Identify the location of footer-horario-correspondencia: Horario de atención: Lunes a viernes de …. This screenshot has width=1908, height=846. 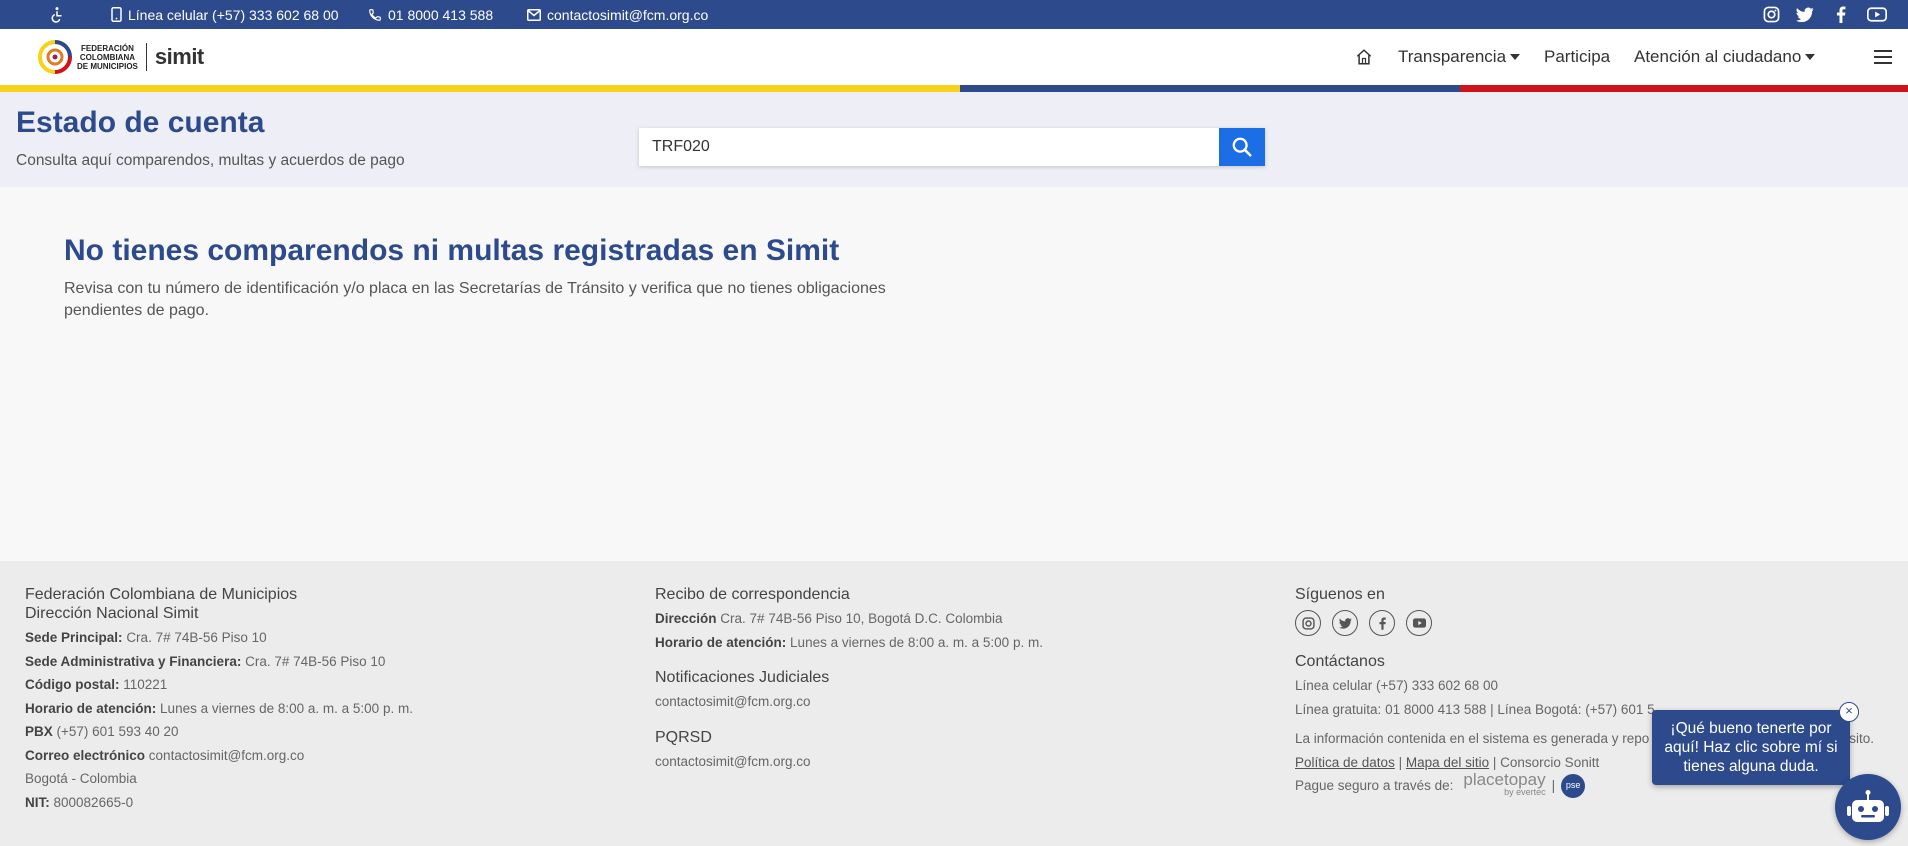
(849, 642).